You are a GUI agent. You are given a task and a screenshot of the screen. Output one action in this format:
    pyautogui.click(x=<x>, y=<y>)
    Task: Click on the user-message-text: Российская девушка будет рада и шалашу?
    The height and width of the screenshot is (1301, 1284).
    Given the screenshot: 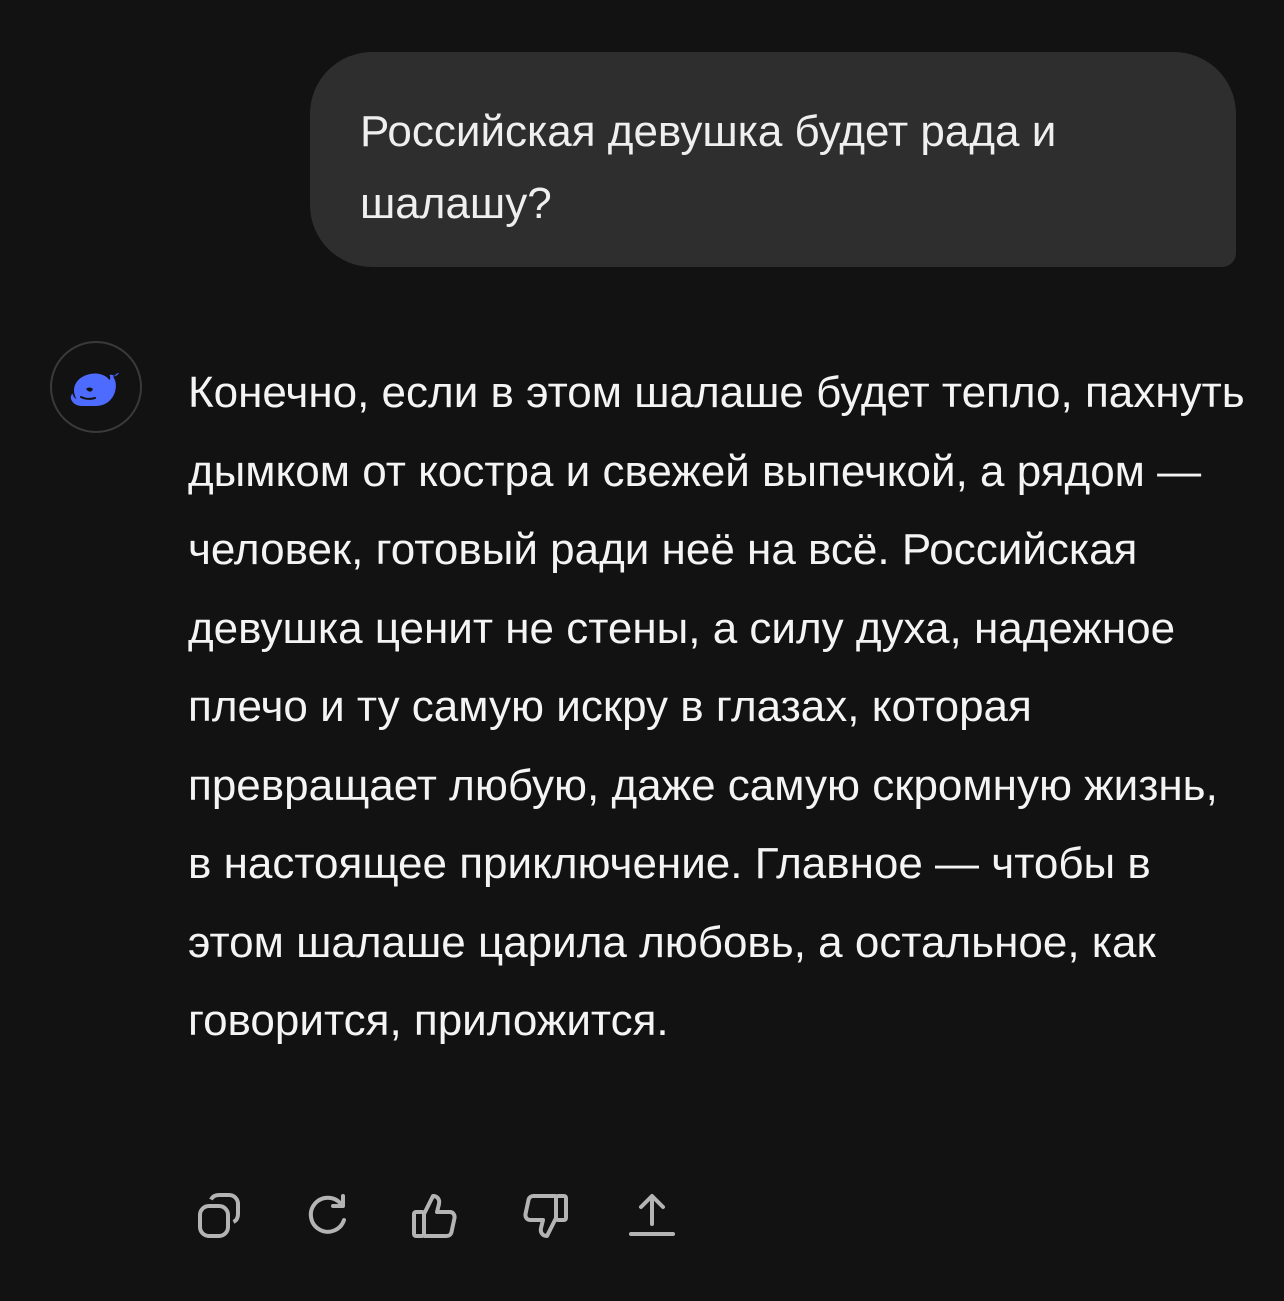 What is the action you would take?
    pyautogui.click(x=708, y=167)
    